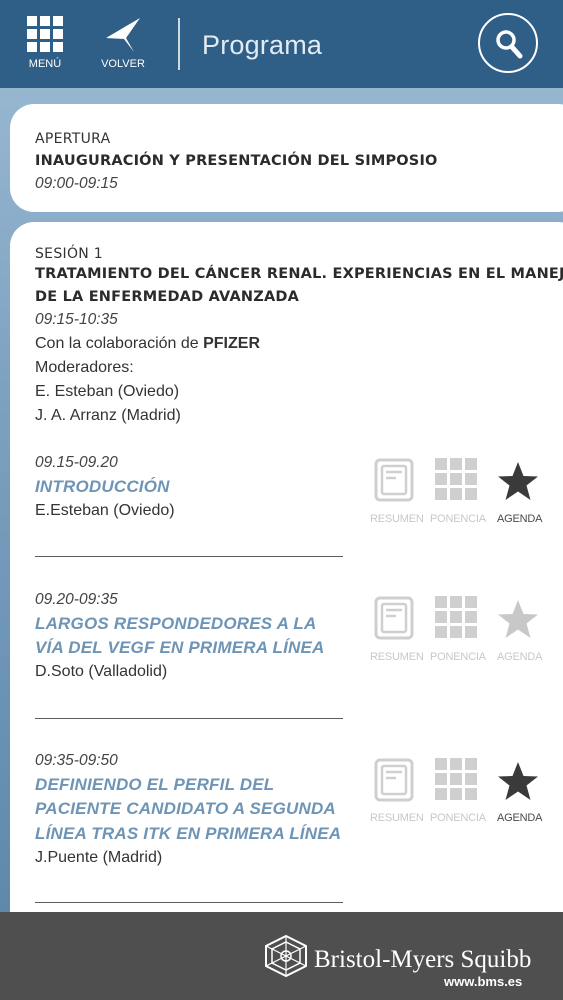  I want to click on session-title-line-2: DE LA ENFERMEDAD AVANZADA, so click(167, 297).